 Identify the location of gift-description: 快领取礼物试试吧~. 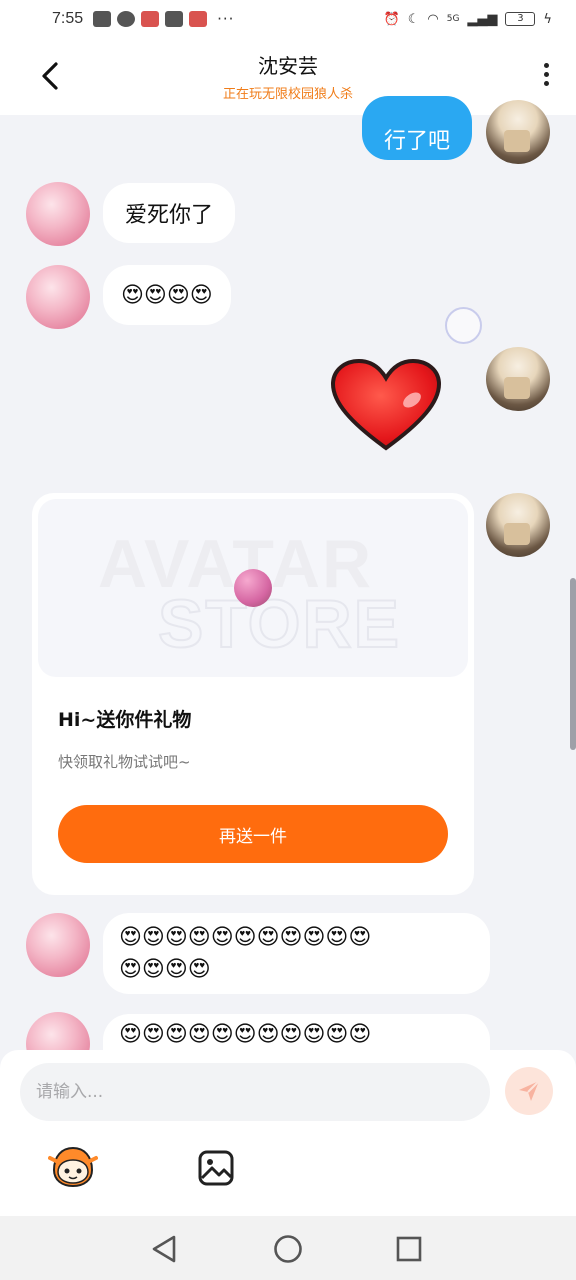
(124, 762).